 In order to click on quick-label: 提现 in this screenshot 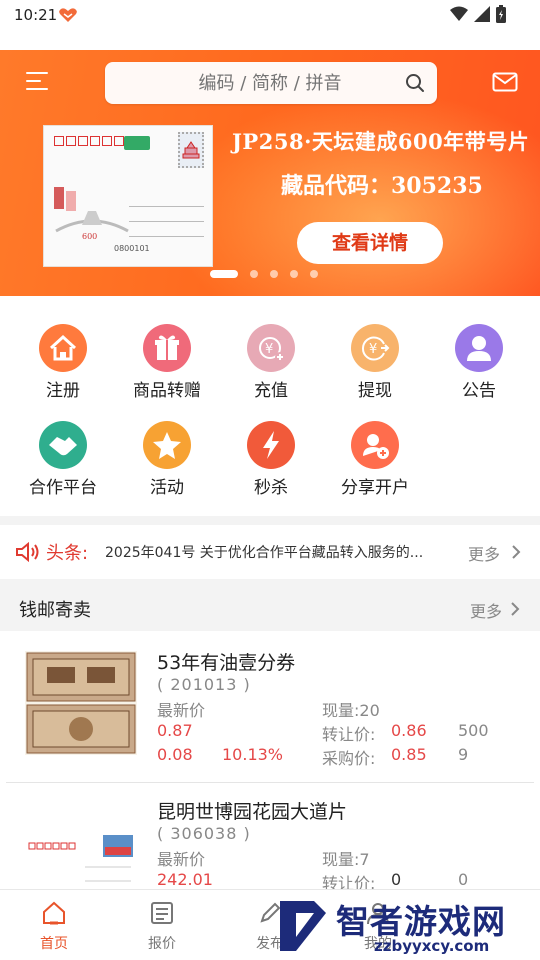, I will do `click(375, 391)`.